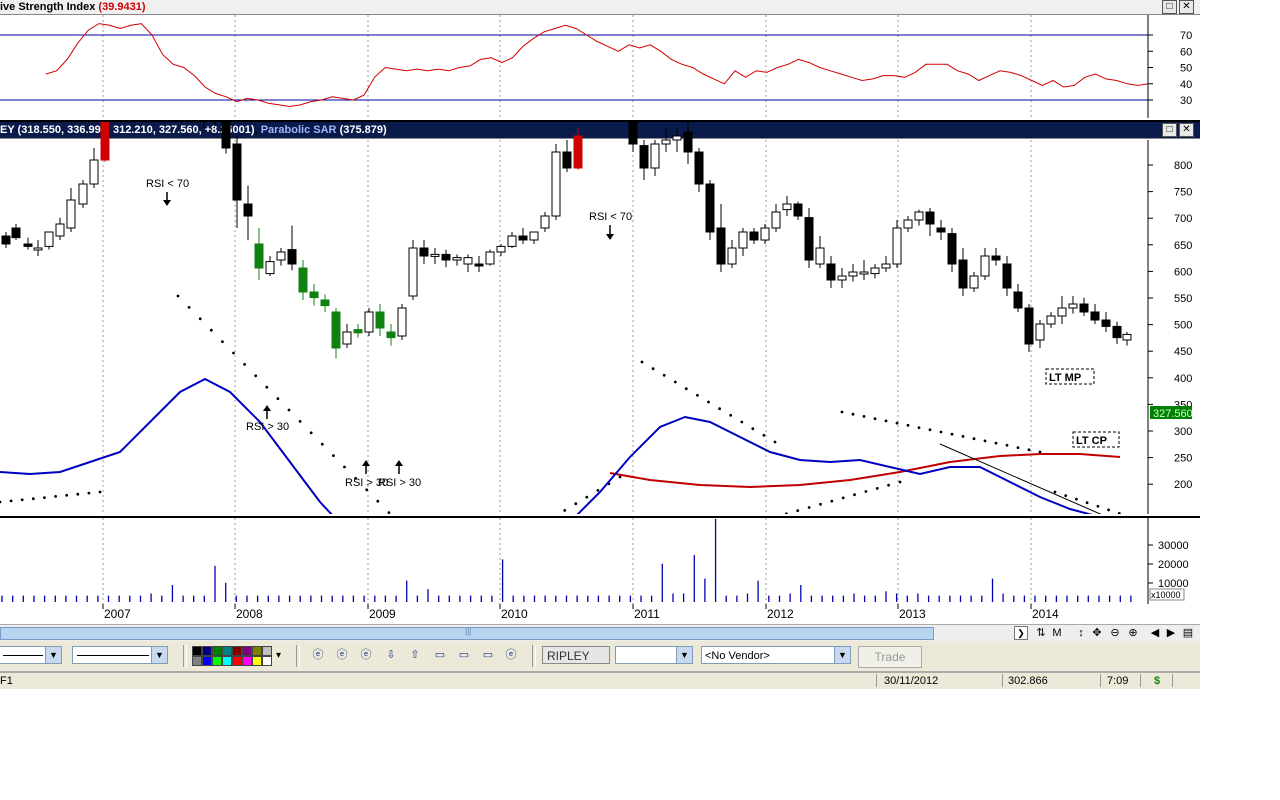  I want to click on sync-icon: ⇅, so click(1041, 633).